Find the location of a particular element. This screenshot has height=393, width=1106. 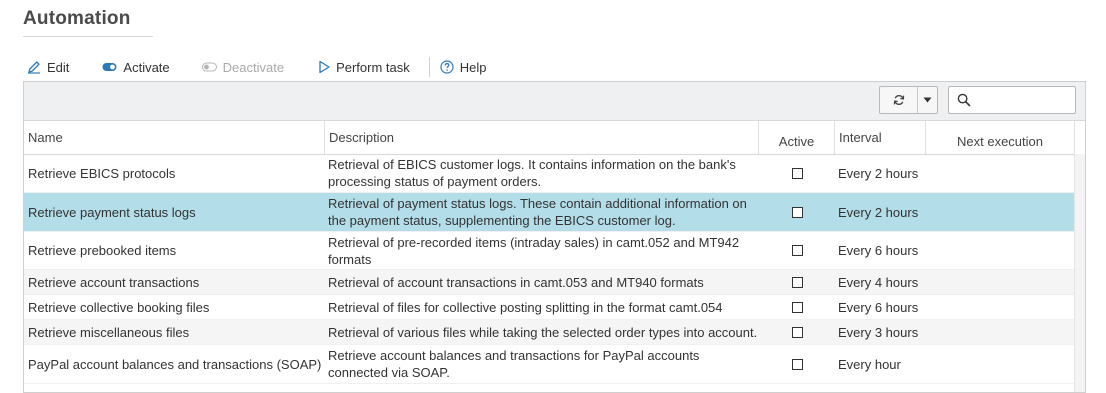

refresh-icon is located at coordinates (898, 100).